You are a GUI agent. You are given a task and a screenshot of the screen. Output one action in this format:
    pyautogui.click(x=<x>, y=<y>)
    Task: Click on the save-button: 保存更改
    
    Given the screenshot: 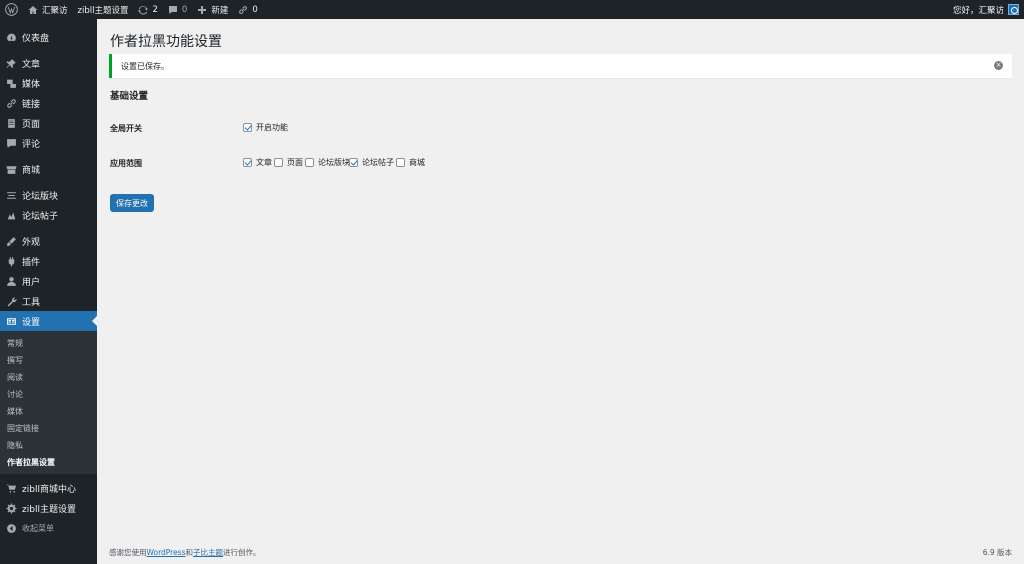 What is the action you would take?
    pyautogui.click(x=132, y=203)
    